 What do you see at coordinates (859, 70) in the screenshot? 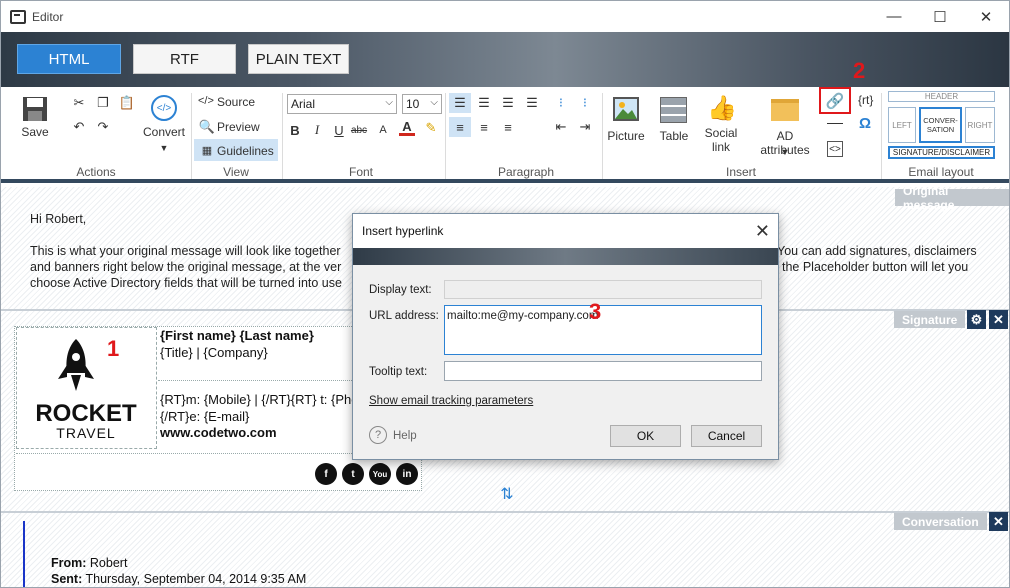
I see `callout-two: 2` at bounding box center [859, 70].